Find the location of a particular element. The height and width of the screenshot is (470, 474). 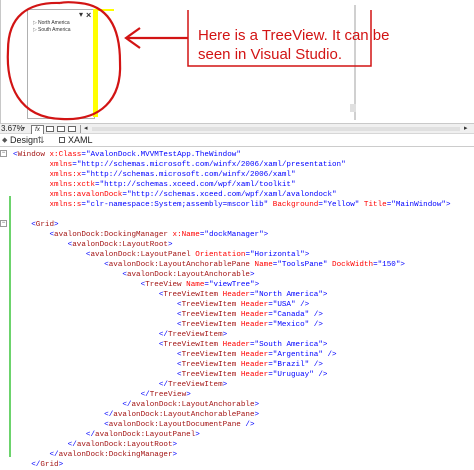

code-token: "dockManager" is located at coordinates (234, 235).